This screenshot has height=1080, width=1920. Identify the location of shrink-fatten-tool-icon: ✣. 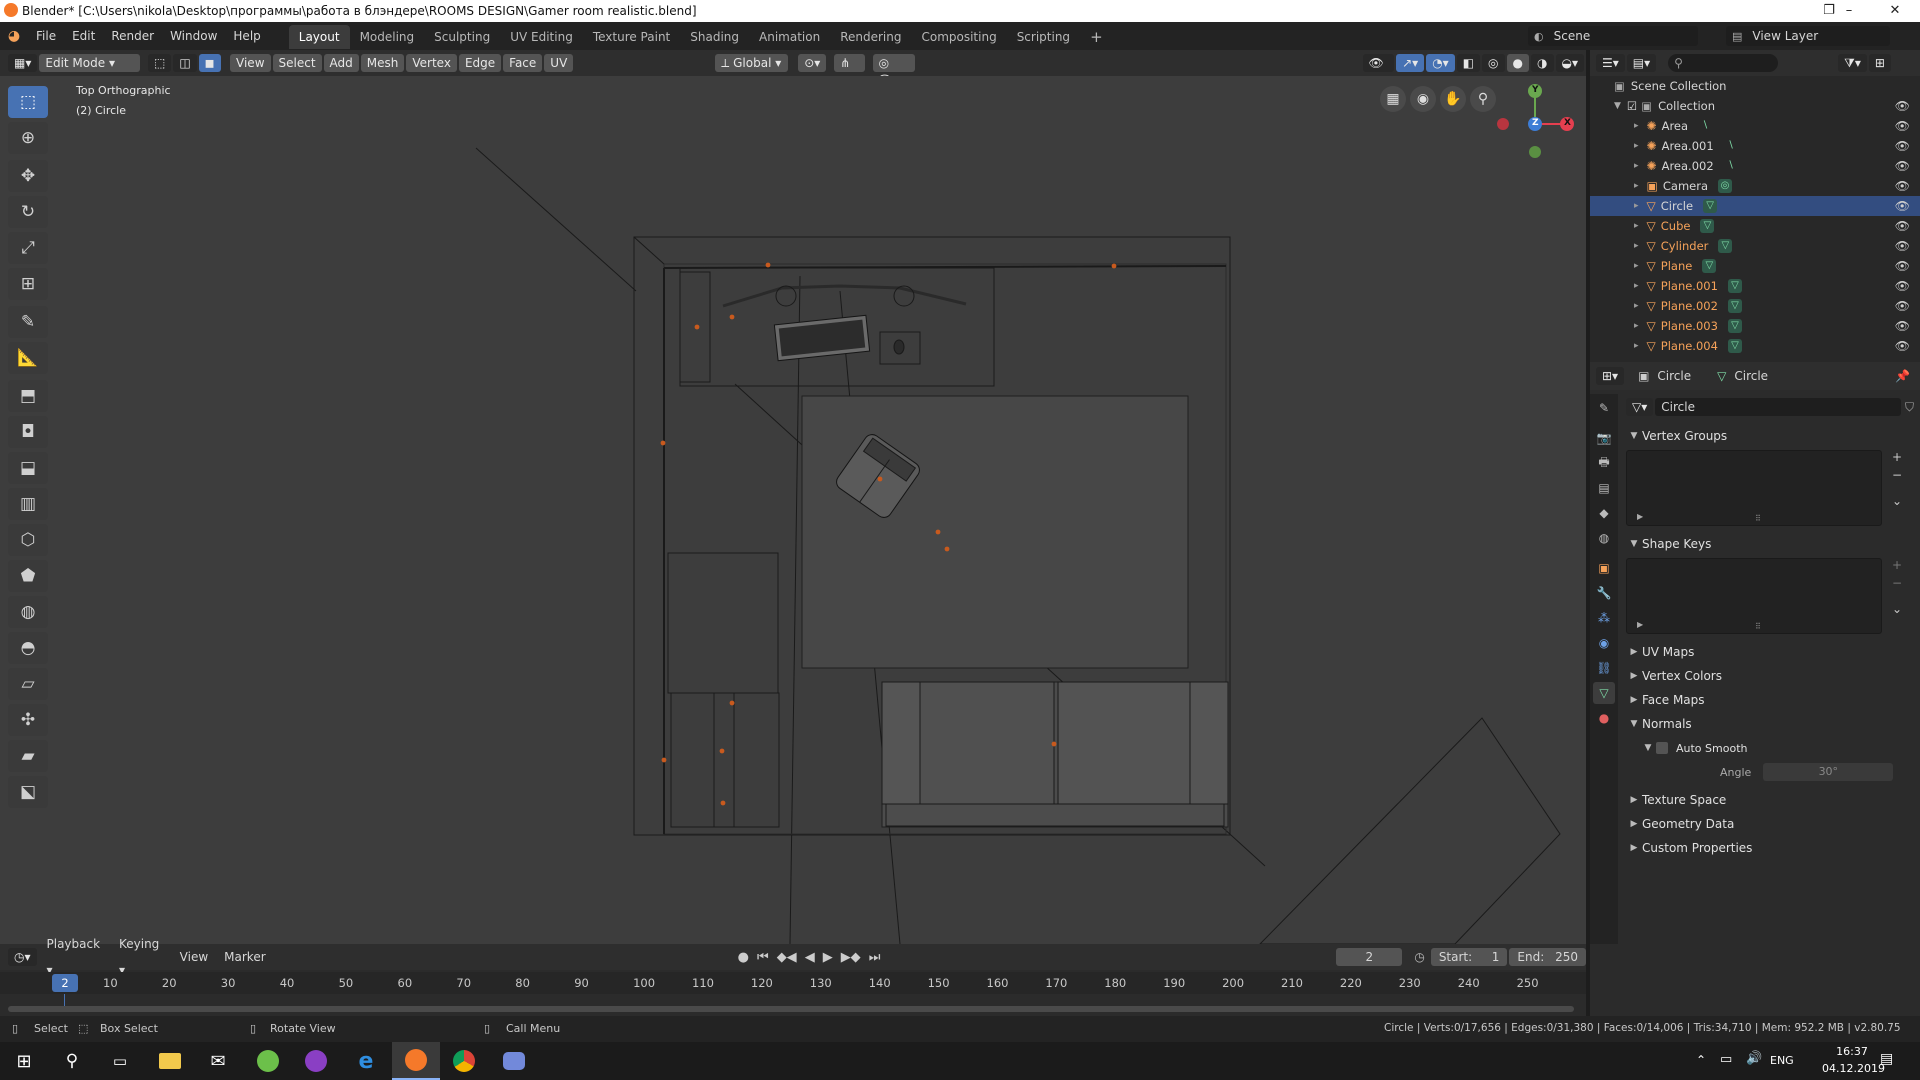
(28, 720).